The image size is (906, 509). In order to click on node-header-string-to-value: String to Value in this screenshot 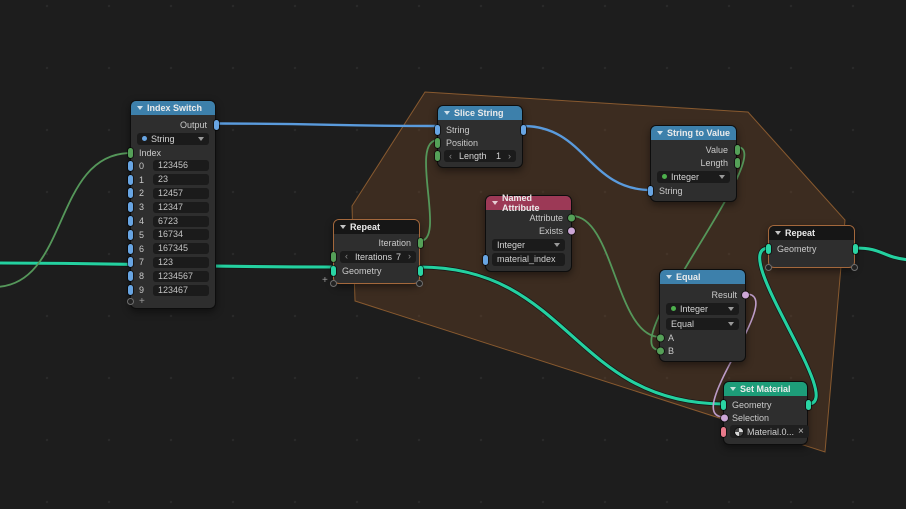, I will do `click(693, 133)`.